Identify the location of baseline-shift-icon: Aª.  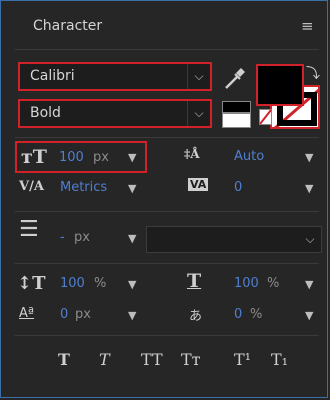
(27, 313).